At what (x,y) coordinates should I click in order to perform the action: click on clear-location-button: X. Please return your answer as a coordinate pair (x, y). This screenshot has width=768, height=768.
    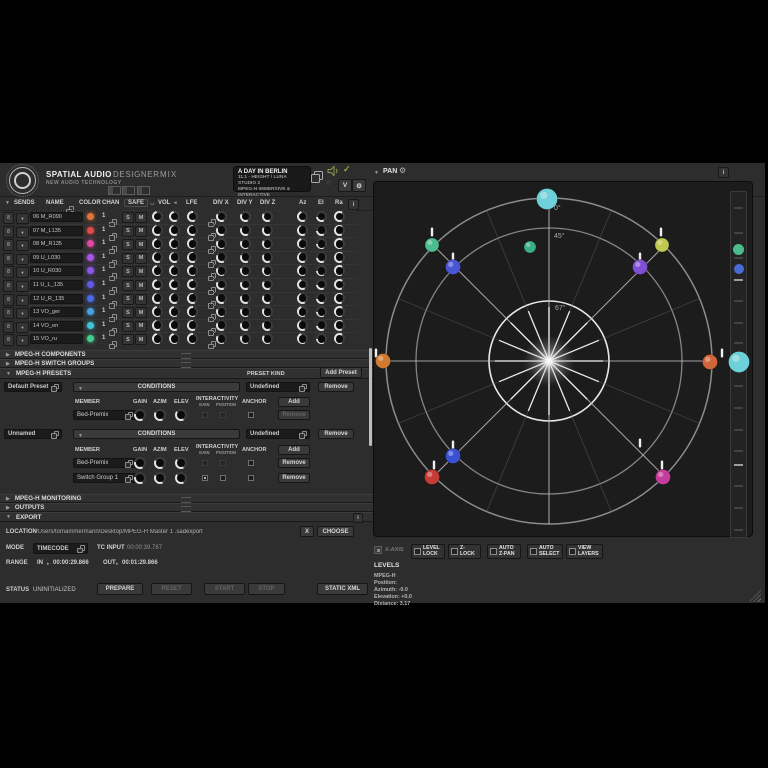
    Looking at the image, I should click on (307, 531).